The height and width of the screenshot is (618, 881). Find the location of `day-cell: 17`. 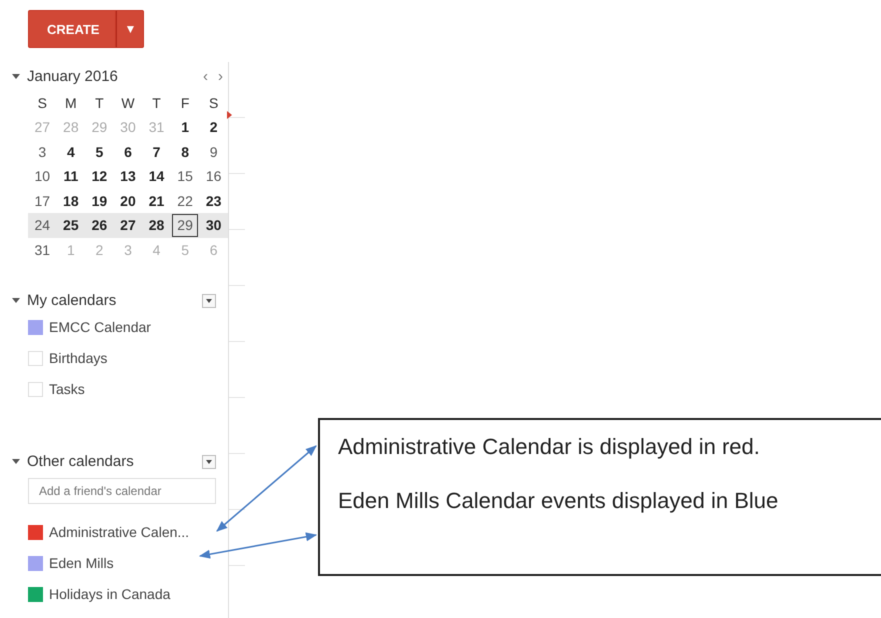

day-cell: 17 is located at coordinates (42, 200).